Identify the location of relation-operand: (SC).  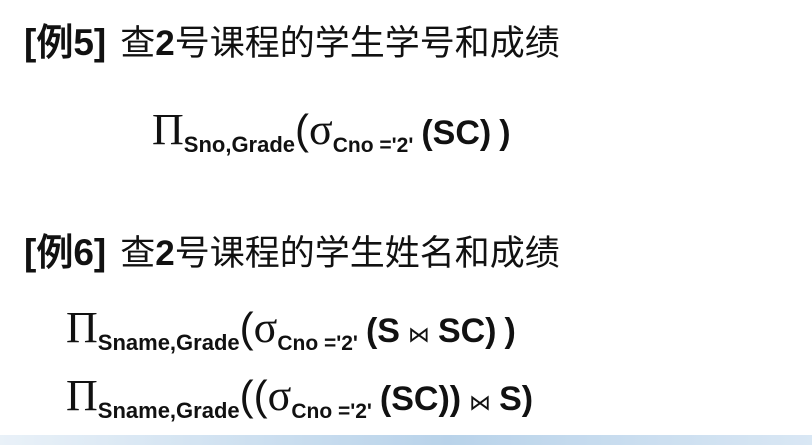
(456, 133).